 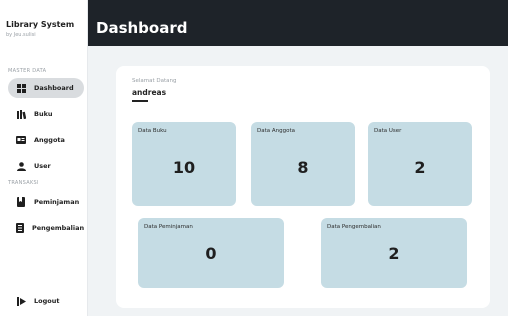 What do you see at coordinates (58, 228) in the screenshot?
I see `sidebar-item-label: Pengembalian` at bounding box center [58, 228].